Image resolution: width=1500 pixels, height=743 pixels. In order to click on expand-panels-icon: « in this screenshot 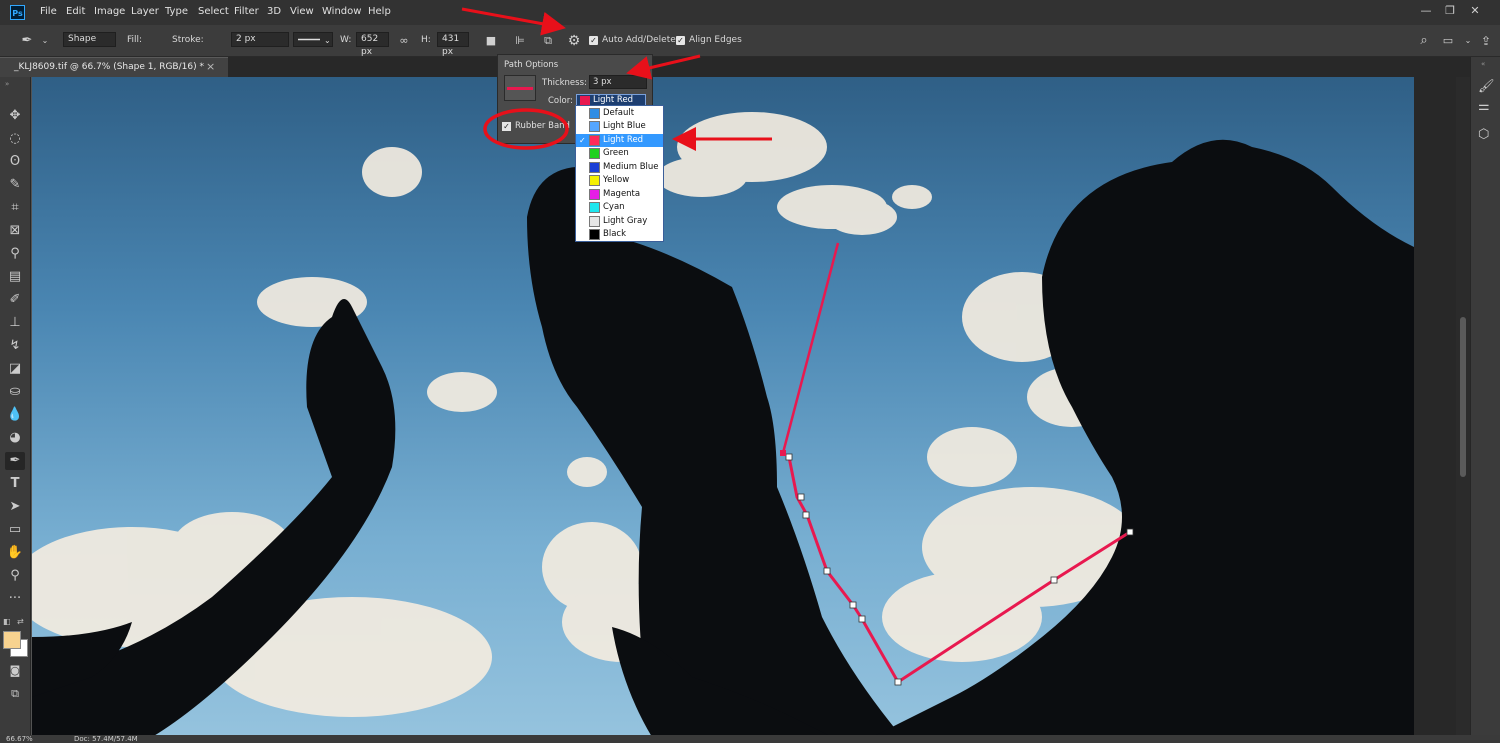, I will do `click(1483, 64)`.